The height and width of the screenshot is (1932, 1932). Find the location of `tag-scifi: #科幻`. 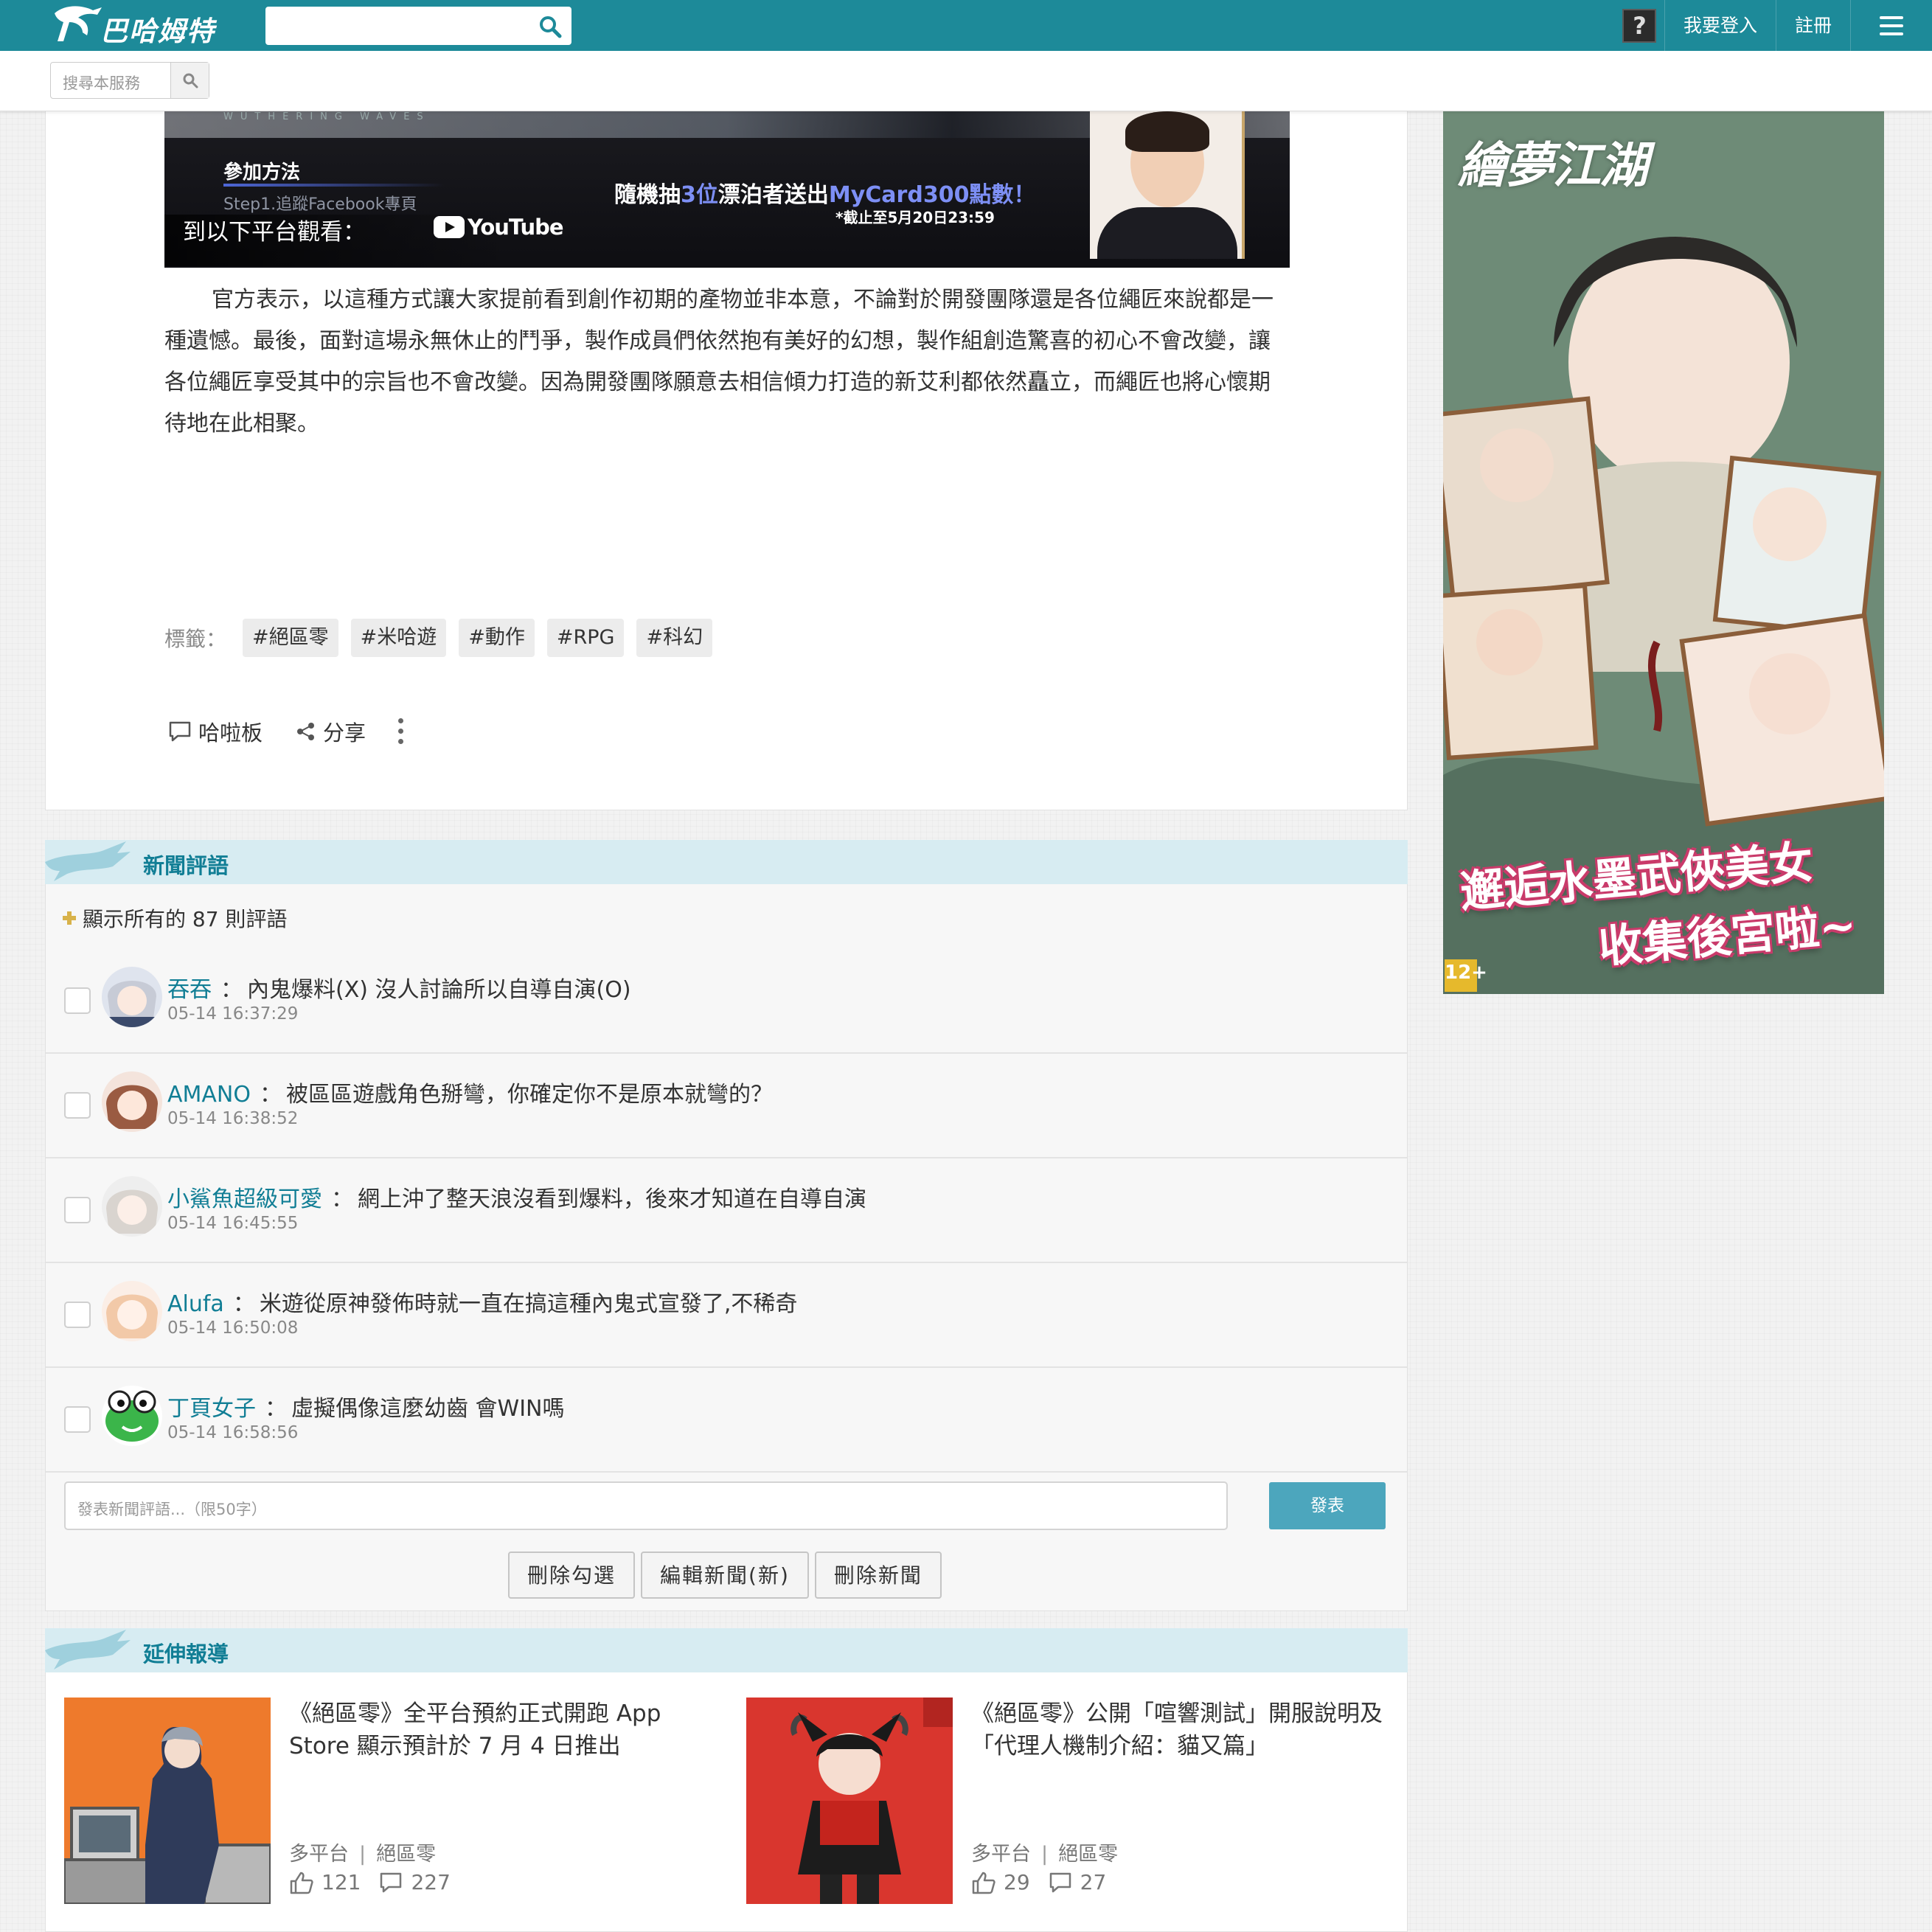

tag-scifi: #科幻 is located at coordinates (674, 638).